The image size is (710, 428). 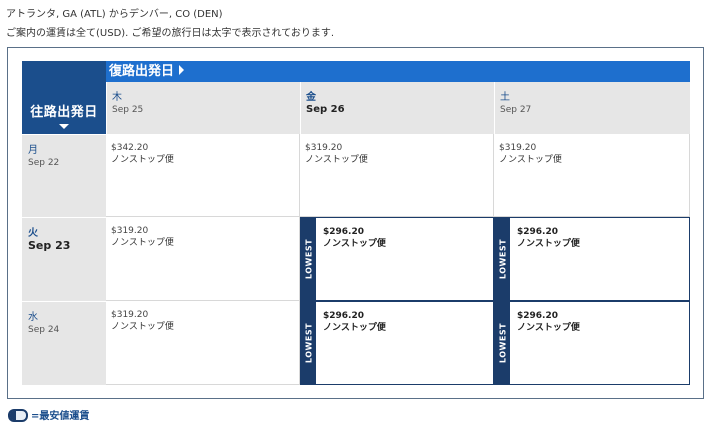 What do you see at coordinates (505, 97) in the screenshot?
I see `col-dow: 土` at bounding box center [505, 97].